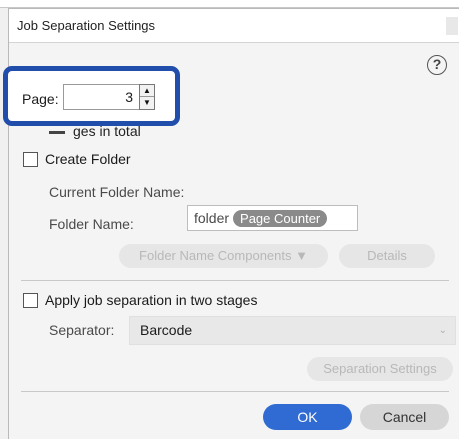  I want to click on create-folder-checkbox, so click(30, 159).